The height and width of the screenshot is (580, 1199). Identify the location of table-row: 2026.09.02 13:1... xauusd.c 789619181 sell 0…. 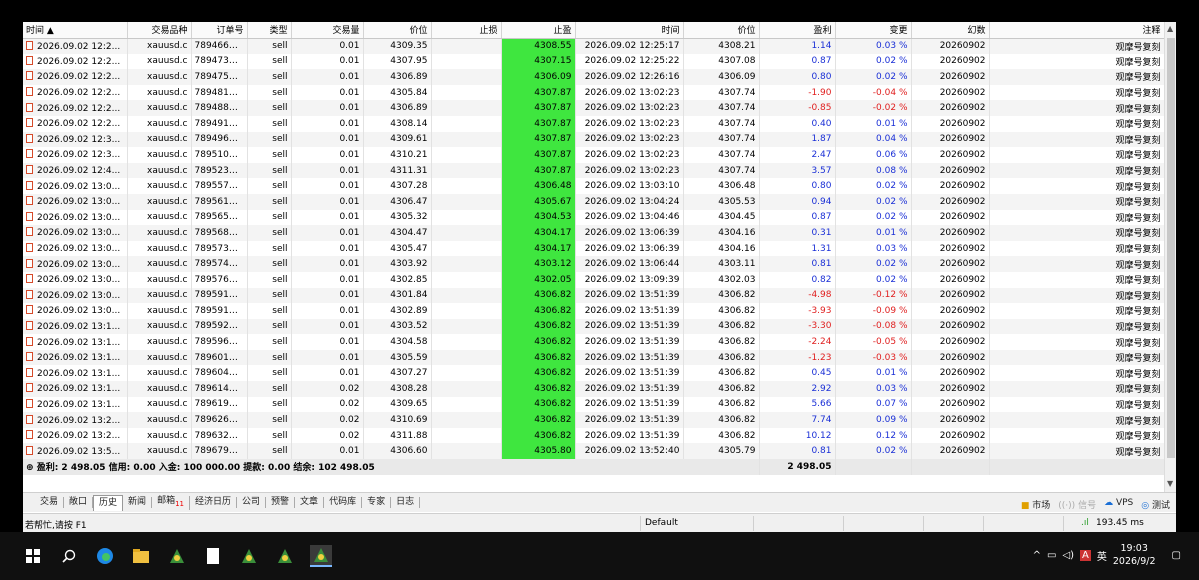
(594, 404).